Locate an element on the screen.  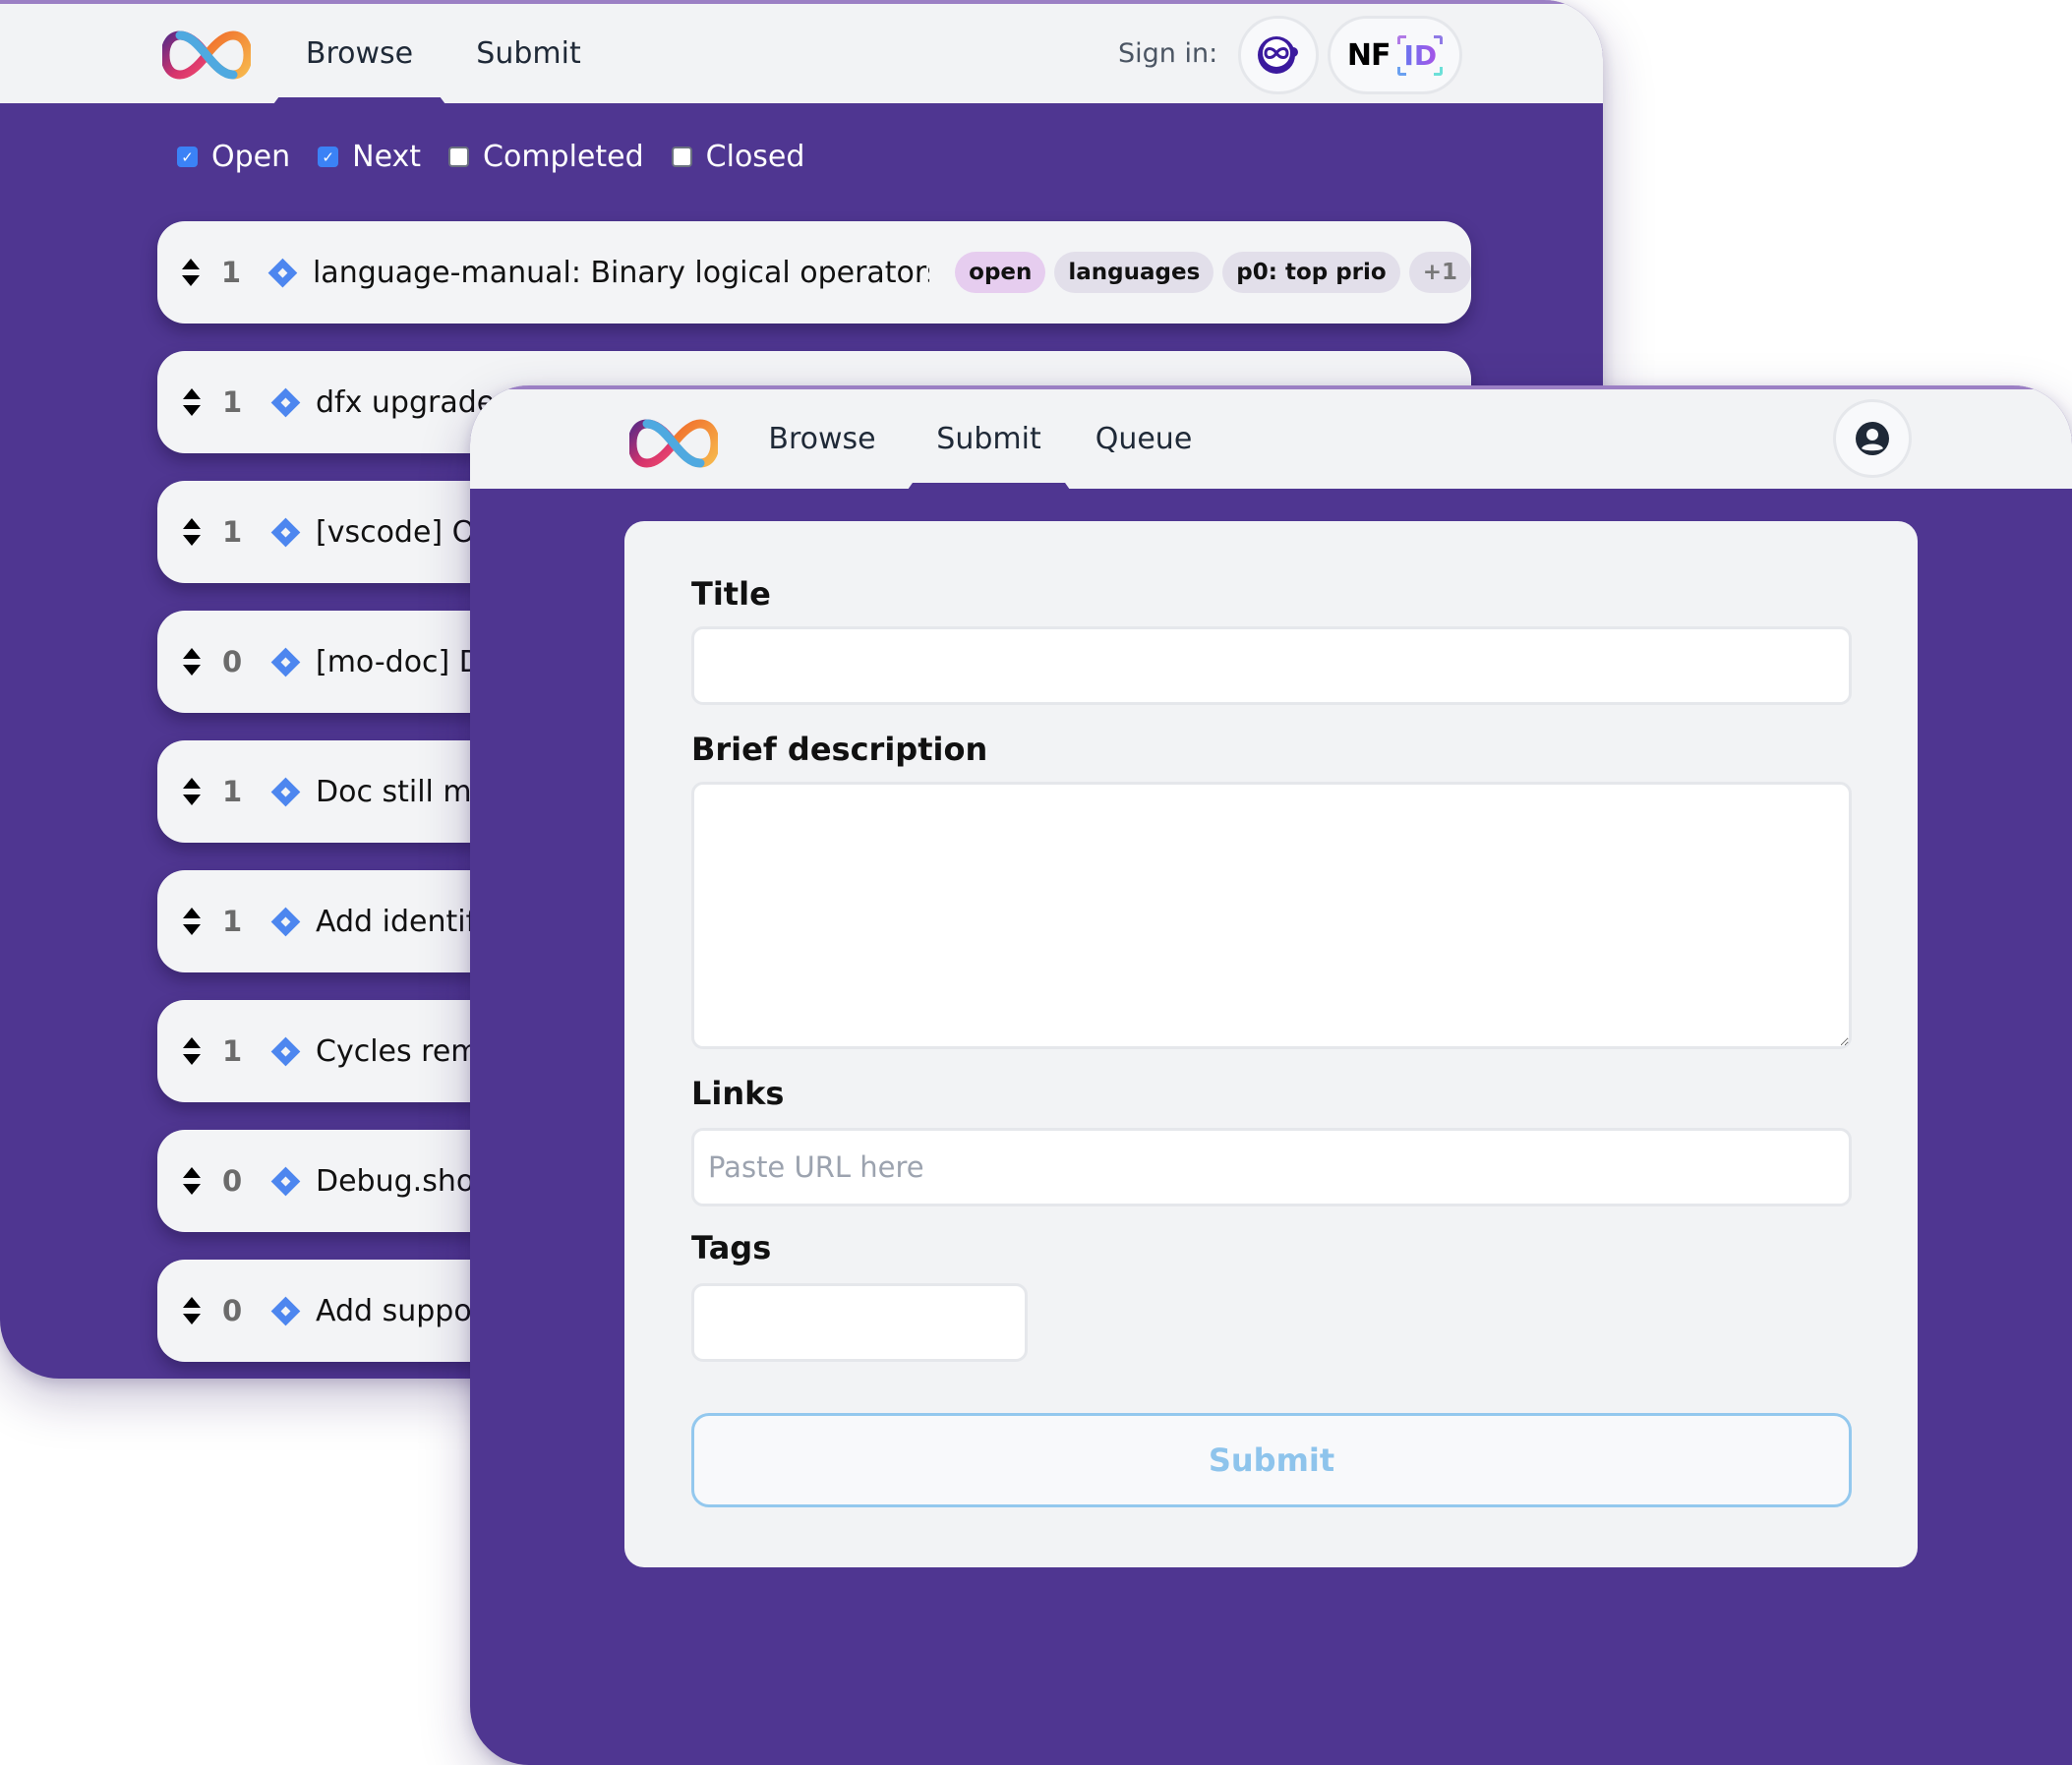
tag-priority: p0: top prio is located at coordinates (1311, 273).